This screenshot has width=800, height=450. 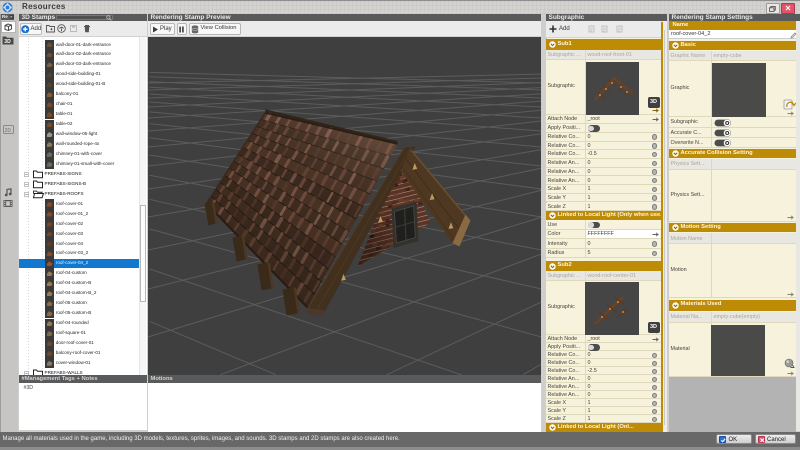 I want to click on svg-text: 2D, so click(x=7, y=130).